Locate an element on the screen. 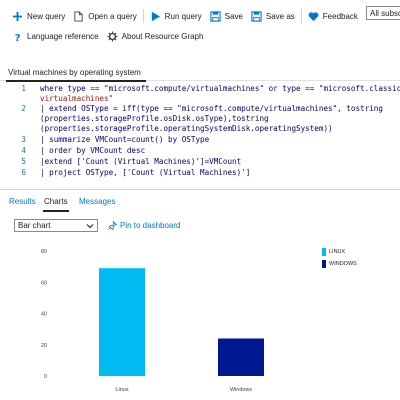  pane-divider is located at coordinates (200, 189).